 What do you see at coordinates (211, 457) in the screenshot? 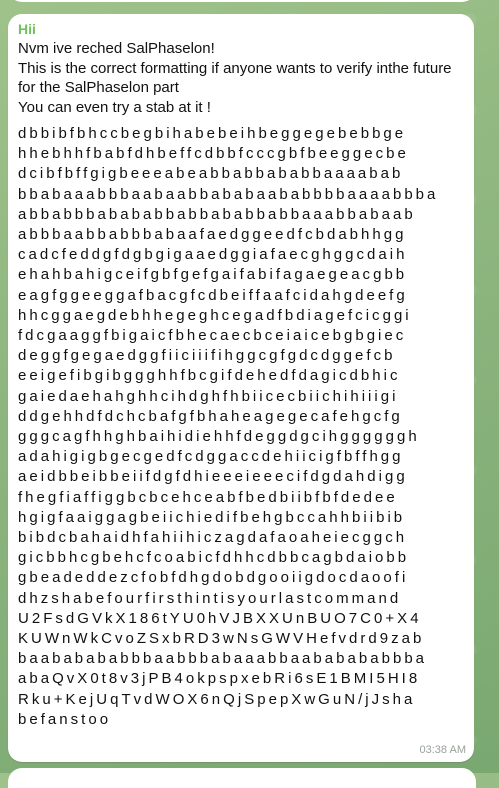
I see `cipher-line: adahigigbgecgedfcdggaccdehiicigfbffhgg` at bounding box center [211, 457].